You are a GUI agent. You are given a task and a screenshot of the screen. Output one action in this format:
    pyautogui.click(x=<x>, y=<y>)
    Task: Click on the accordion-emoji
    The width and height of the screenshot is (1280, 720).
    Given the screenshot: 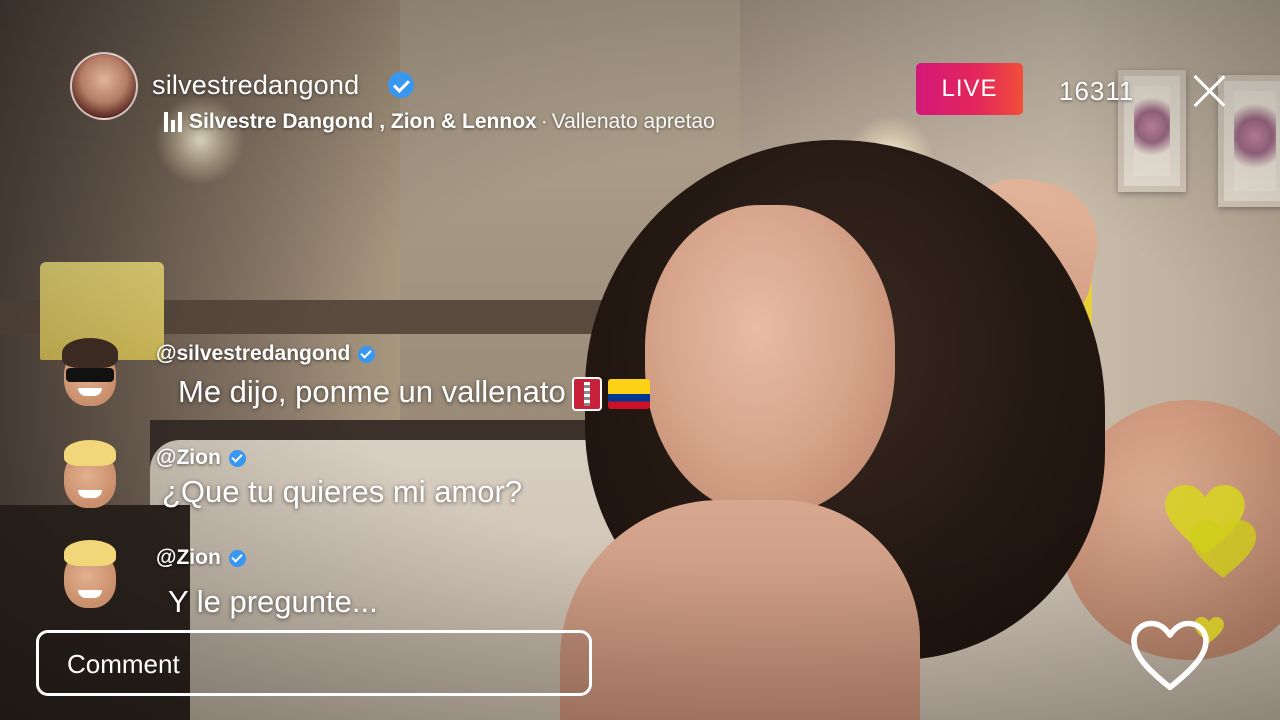 What is the action you would take?
    pyautogui.click(x=586, y=393)
    